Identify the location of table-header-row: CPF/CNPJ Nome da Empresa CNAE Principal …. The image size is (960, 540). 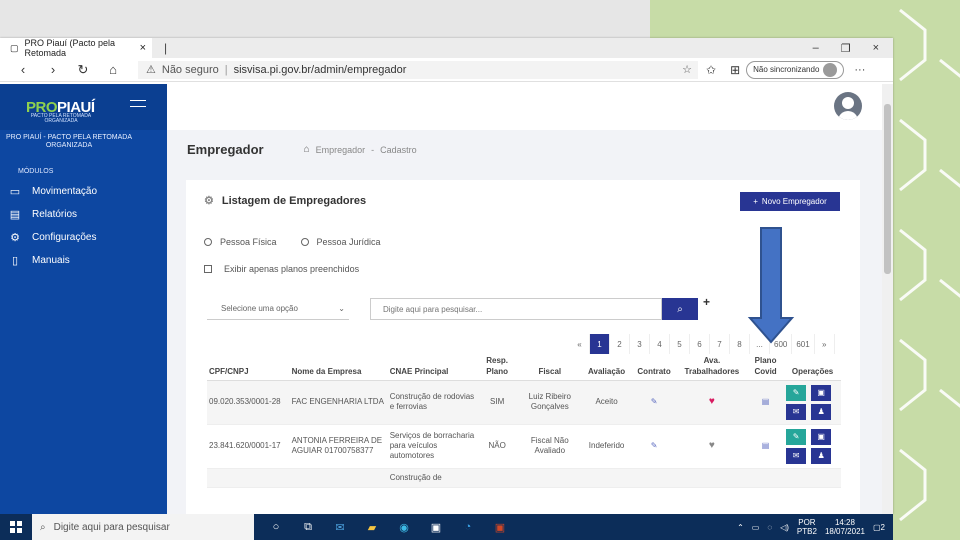
(524, 366).